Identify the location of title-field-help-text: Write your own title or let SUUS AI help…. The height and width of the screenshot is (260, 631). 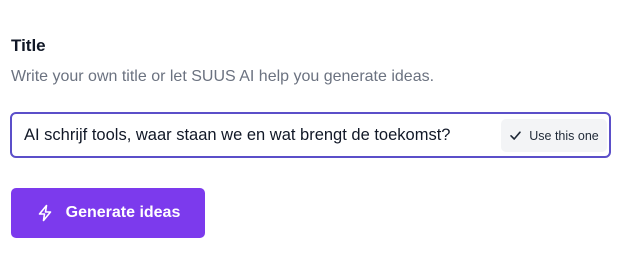
(223, 76).